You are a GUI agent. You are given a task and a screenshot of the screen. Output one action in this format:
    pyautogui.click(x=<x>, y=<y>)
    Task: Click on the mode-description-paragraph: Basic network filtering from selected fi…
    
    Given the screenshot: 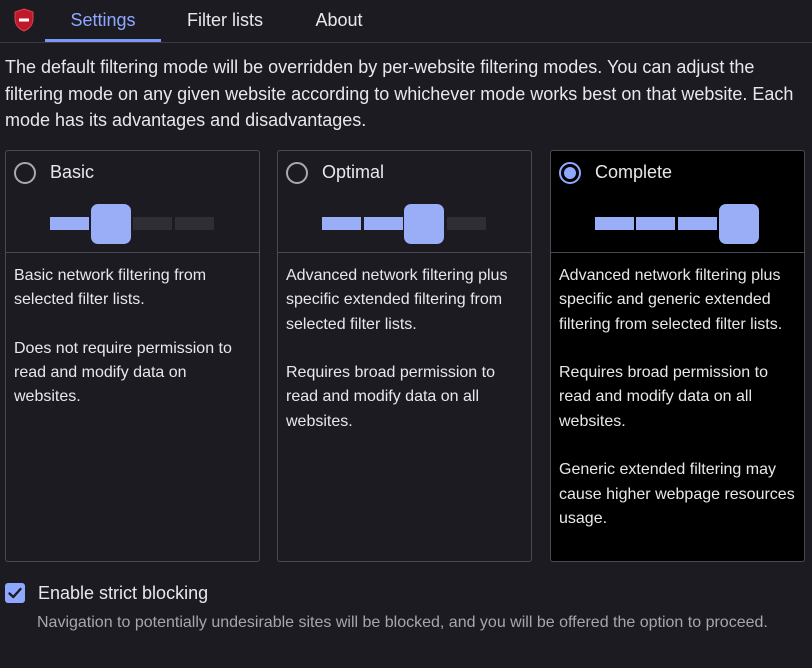 What is the action you would take?
    pyautogui.click(x=110, y=288)
    